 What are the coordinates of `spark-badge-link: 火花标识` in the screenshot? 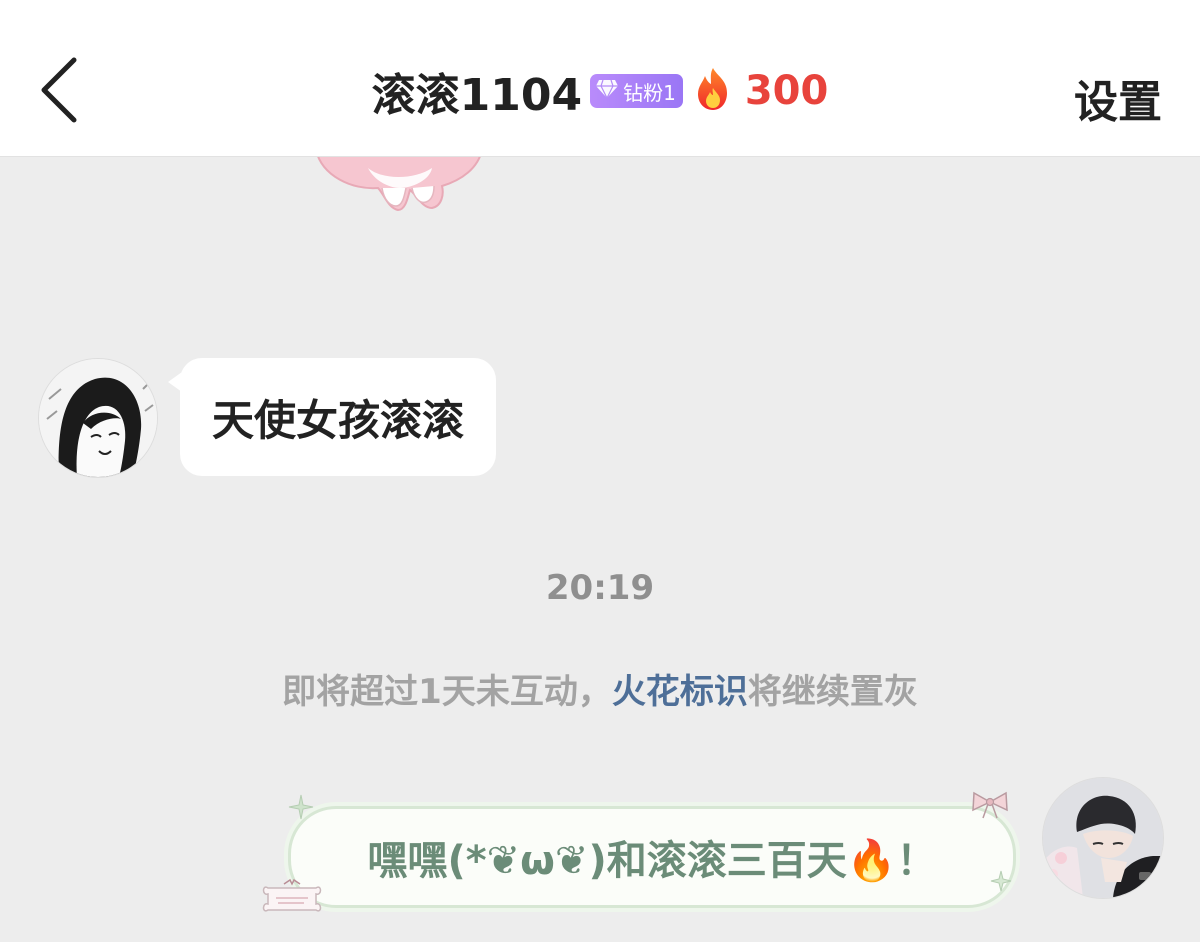 It's located at (680, 692).